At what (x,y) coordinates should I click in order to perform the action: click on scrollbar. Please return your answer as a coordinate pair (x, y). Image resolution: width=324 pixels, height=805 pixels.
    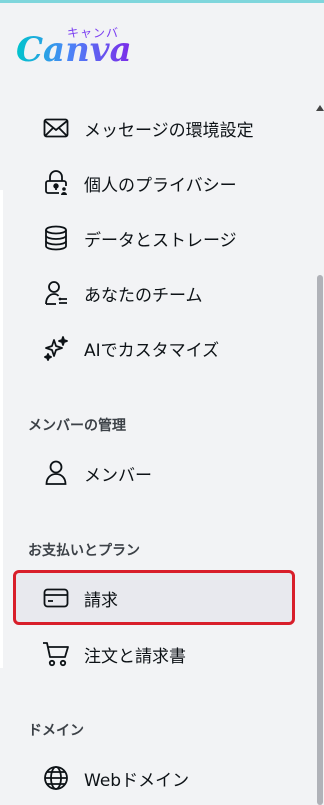
    Looking at the image, I should click on (320, 450).